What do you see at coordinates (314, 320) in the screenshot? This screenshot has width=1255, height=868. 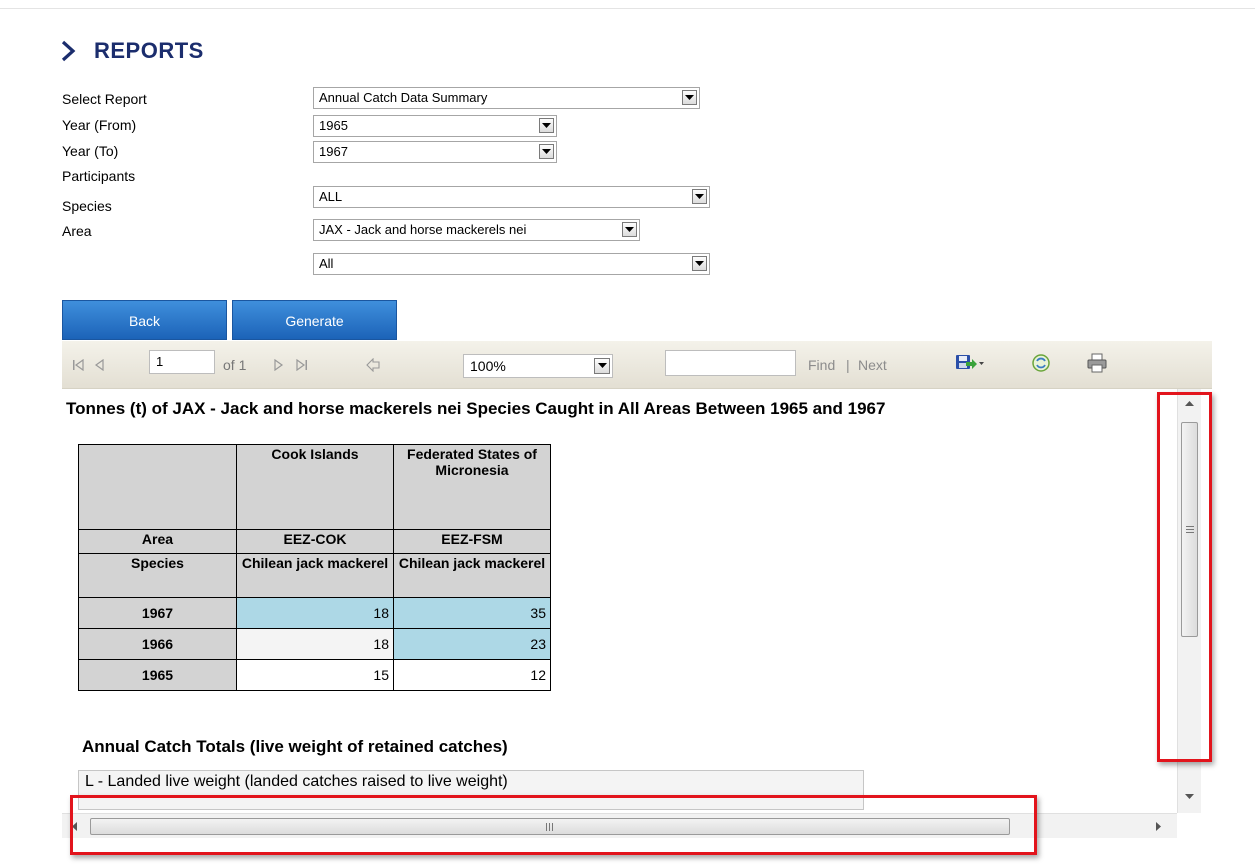 I see `generate-button: Generate` at bounding box center [314, 320].